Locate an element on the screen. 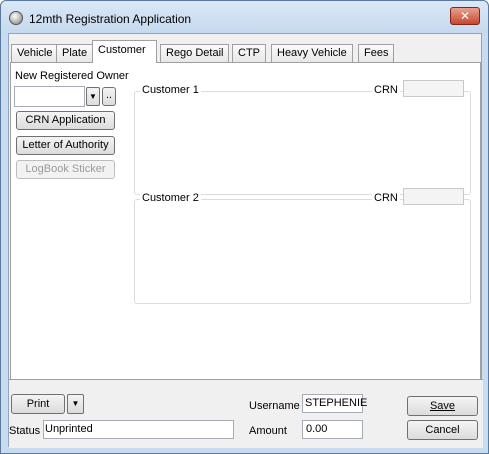  amount-field: 0.00 is located at coordinates (332, 429).